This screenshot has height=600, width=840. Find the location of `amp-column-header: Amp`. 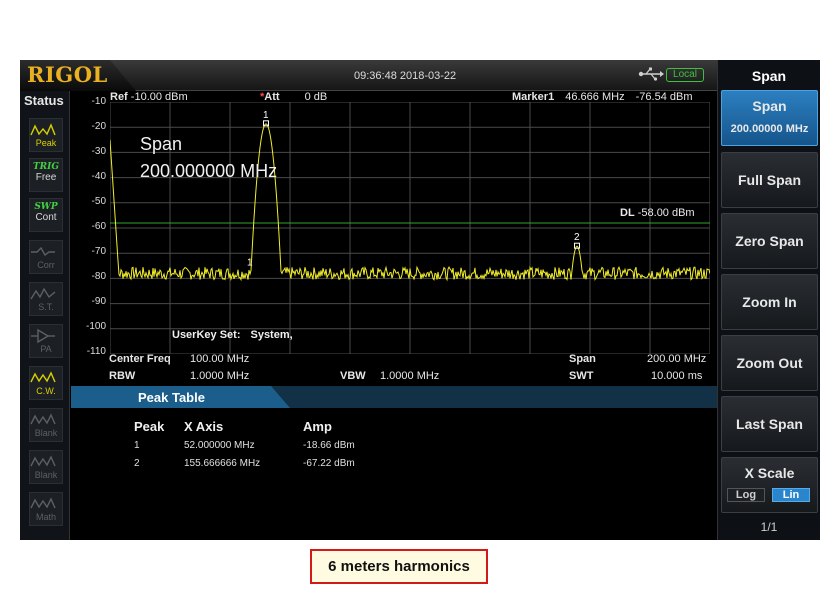

amp-column-header: Amp is located at coordinates (317, 426).